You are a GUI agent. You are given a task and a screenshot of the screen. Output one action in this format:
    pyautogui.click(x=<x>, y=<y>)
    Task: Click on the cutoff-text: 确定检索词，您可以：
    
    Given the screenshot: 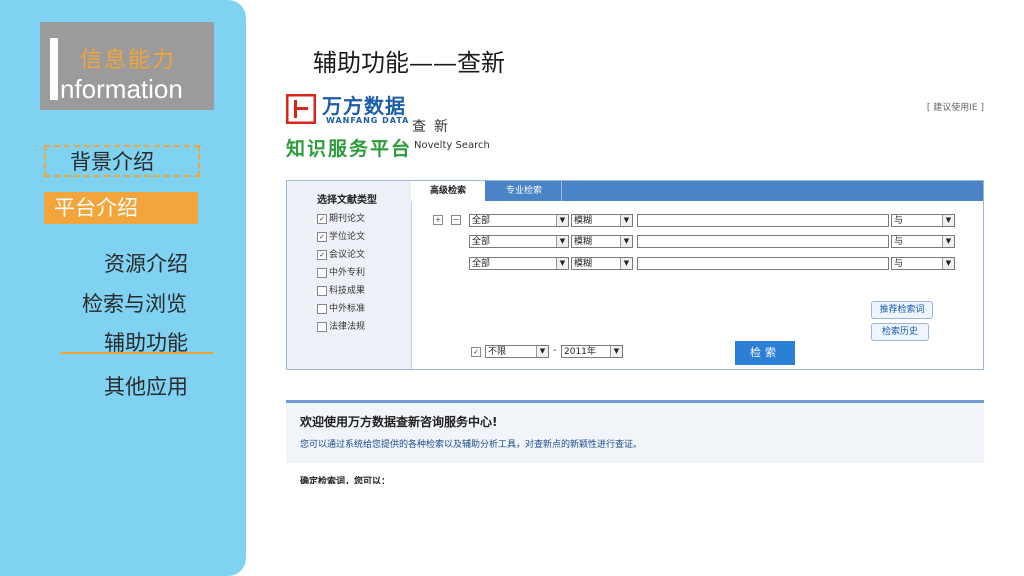 What is the action you would take?
    pyautogui.click(x=345, y=480)
    